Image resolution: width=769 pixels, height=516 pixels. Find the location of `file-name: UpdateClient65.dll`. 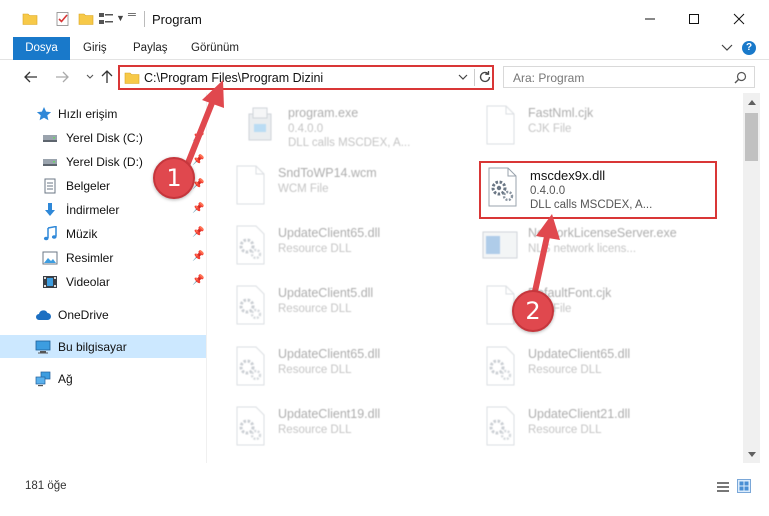

file-name: UpdateClient65.dll is located at coordinates (329, 233).